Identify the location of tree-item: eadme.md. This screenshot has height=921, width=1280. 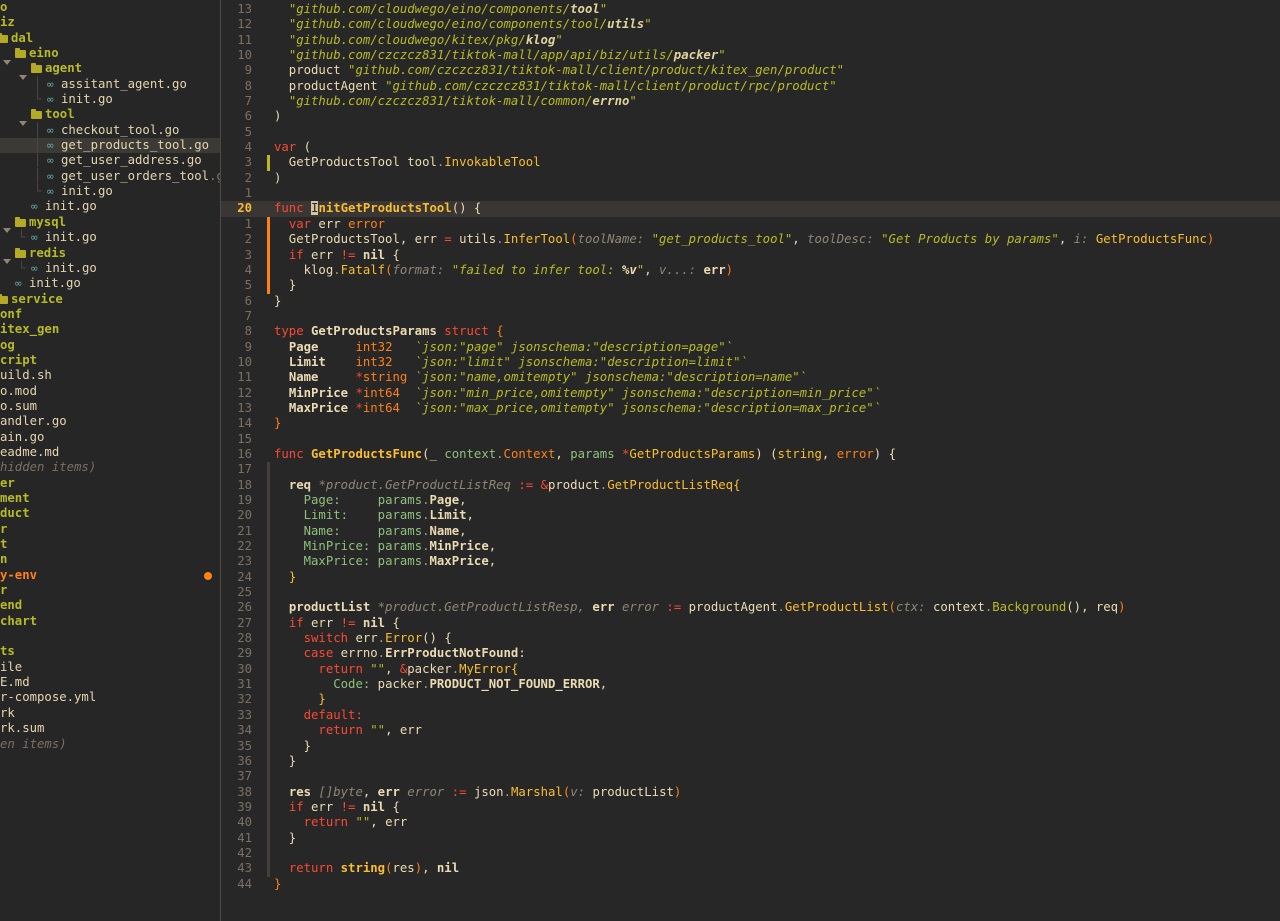
(110, 452).